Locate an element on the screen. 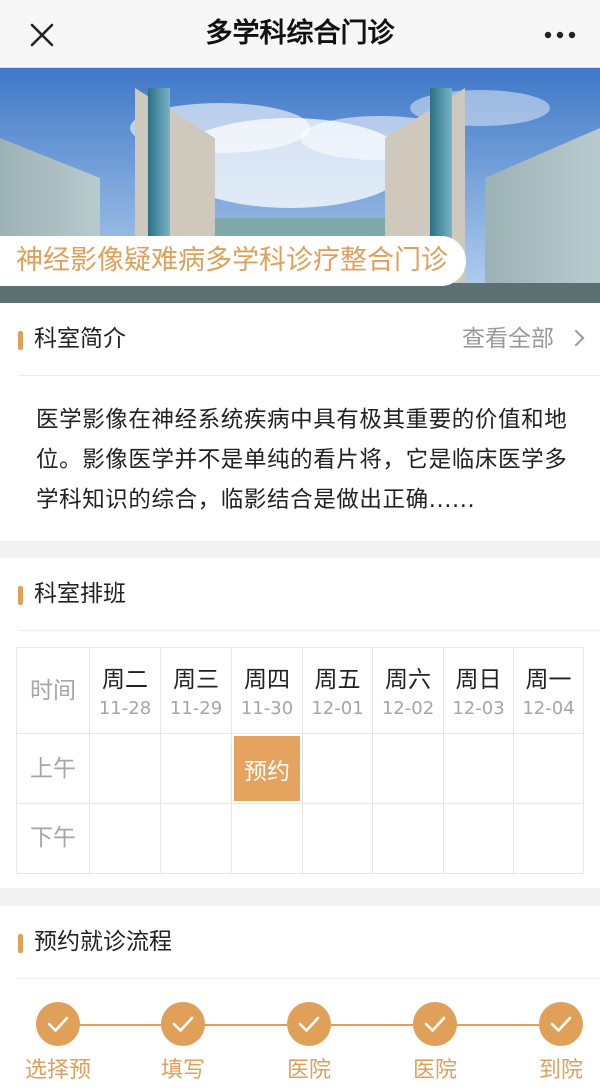  day-date: 11-30 is located at coordinates (267, 708).